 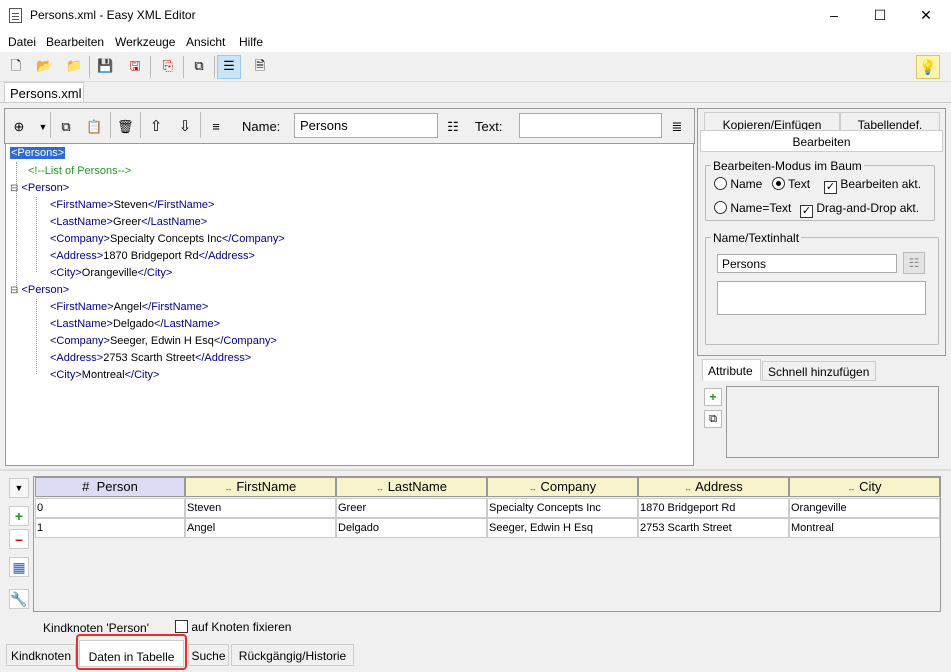 I want to click on tree-root-node: <Persons>, so click(x=38, y=153).